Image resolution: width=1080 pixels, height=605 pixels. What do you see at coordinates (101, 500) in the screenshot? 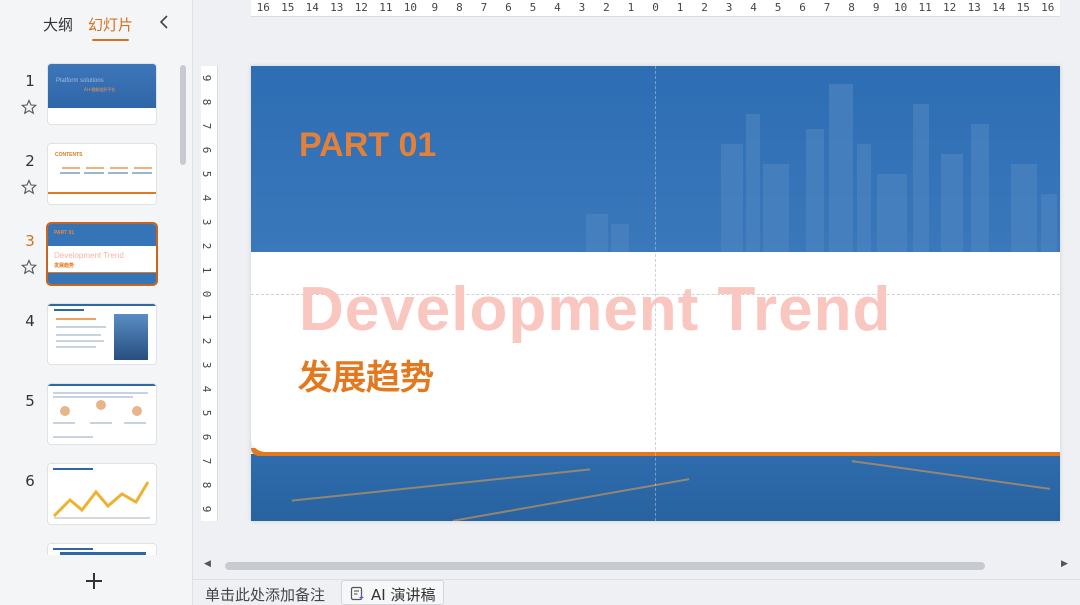
I see `thumb-chart` at bounding box center [101, 500].